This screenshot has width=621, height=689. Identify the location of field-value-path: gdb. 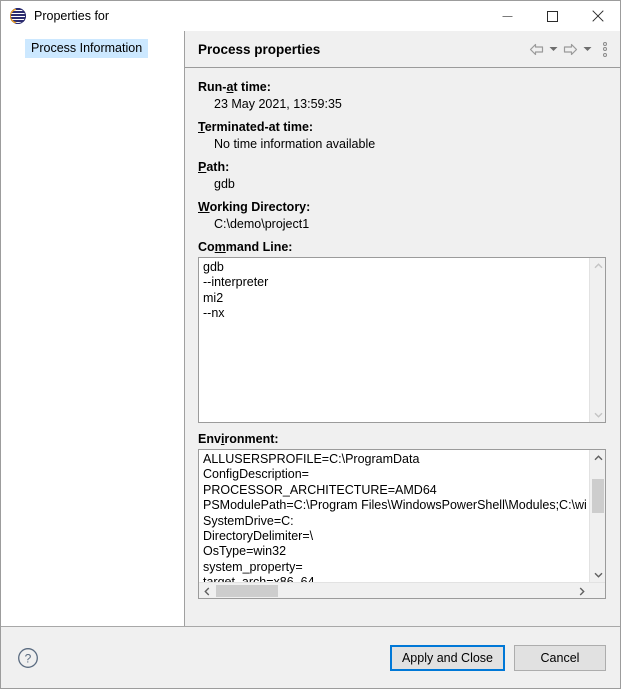
(224, 184).